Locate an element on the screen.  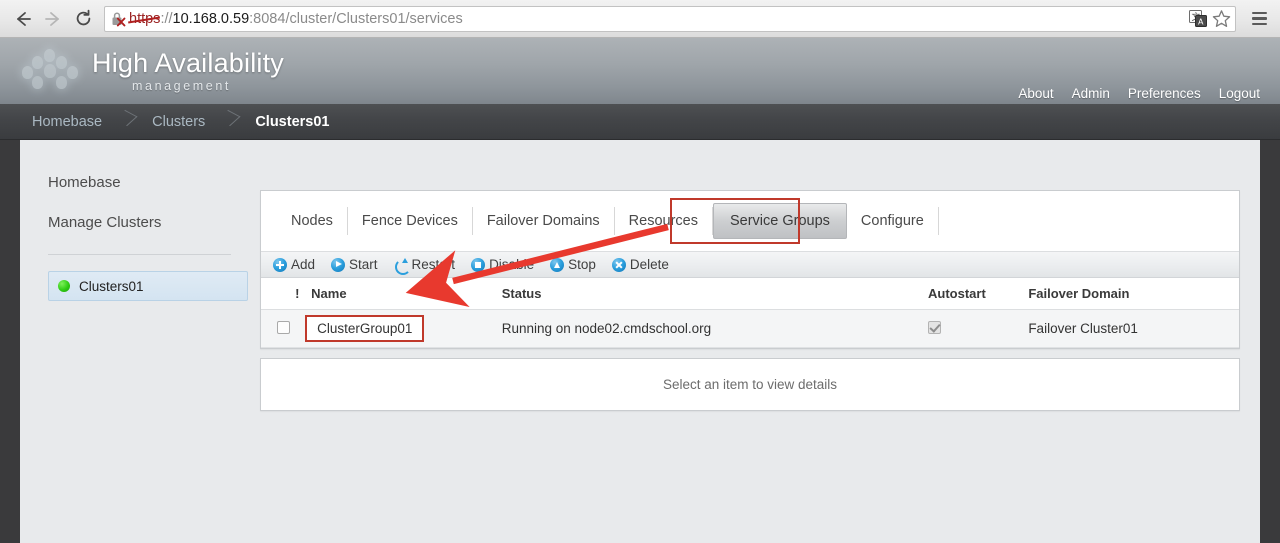
service-groups-table: ! Name Status Autostart Failover Domain is located at coordinates (750, 313).